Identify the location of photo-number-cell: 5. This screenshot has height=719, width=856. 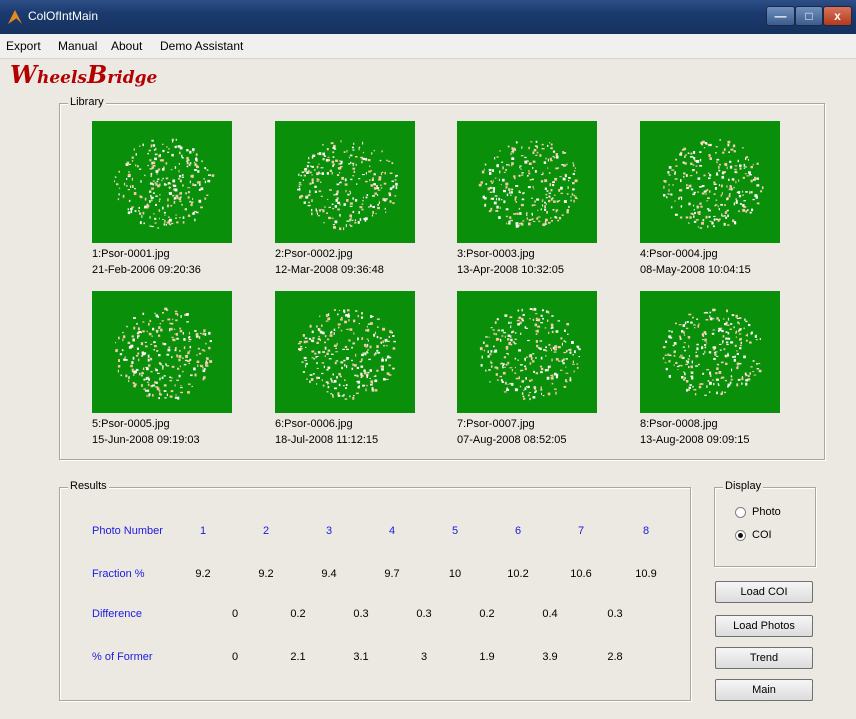
(455, 531).